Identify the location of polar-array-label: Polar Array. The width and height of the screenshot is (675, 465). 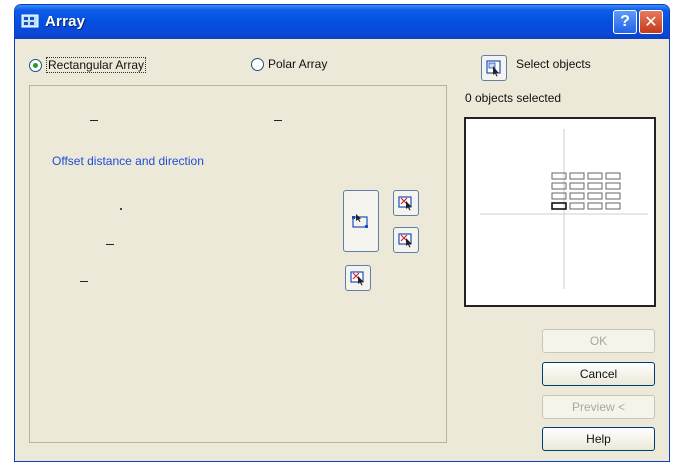
(298, 64).